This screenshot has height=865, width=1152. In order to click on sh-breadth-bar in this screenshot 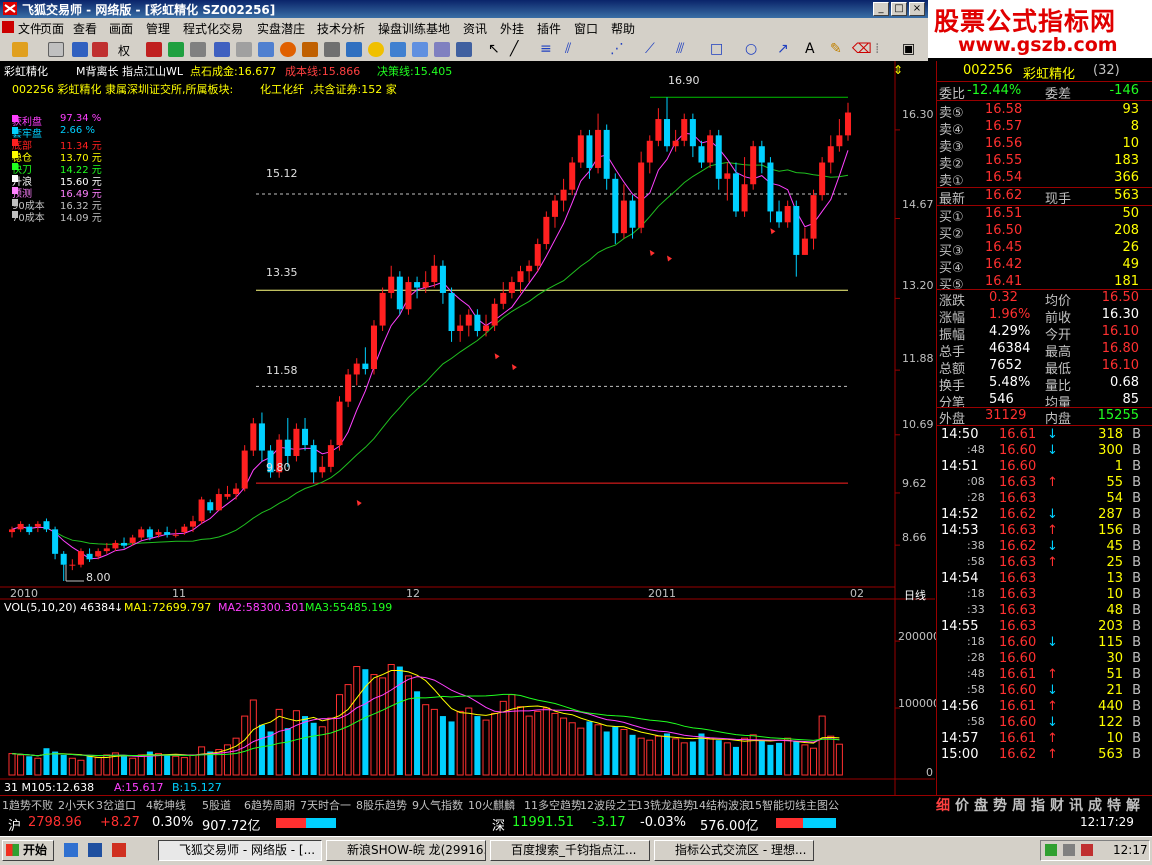, I will do `click(306, 823)`.